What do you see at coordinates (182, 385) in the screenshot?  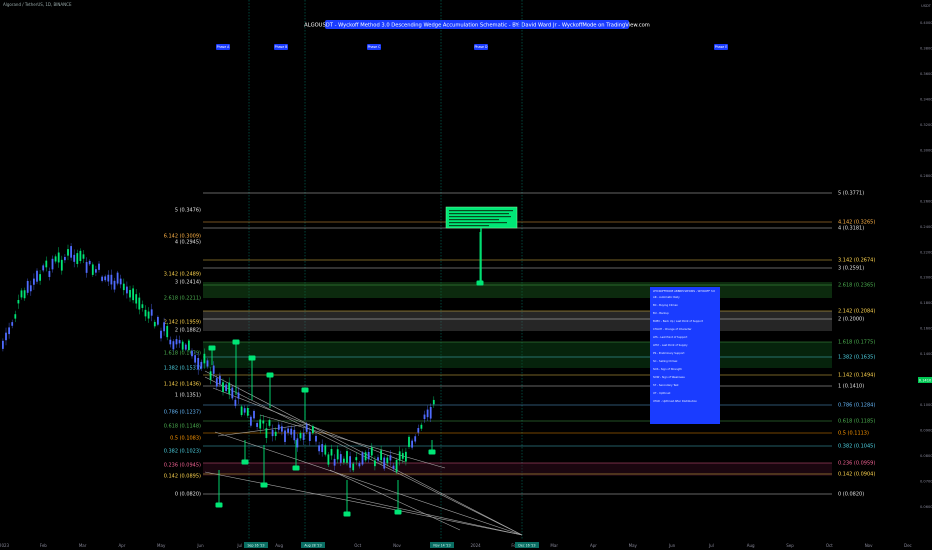 I see `fib-label-left: 1.142 (0.1436)` at bounding box center [182, 385].